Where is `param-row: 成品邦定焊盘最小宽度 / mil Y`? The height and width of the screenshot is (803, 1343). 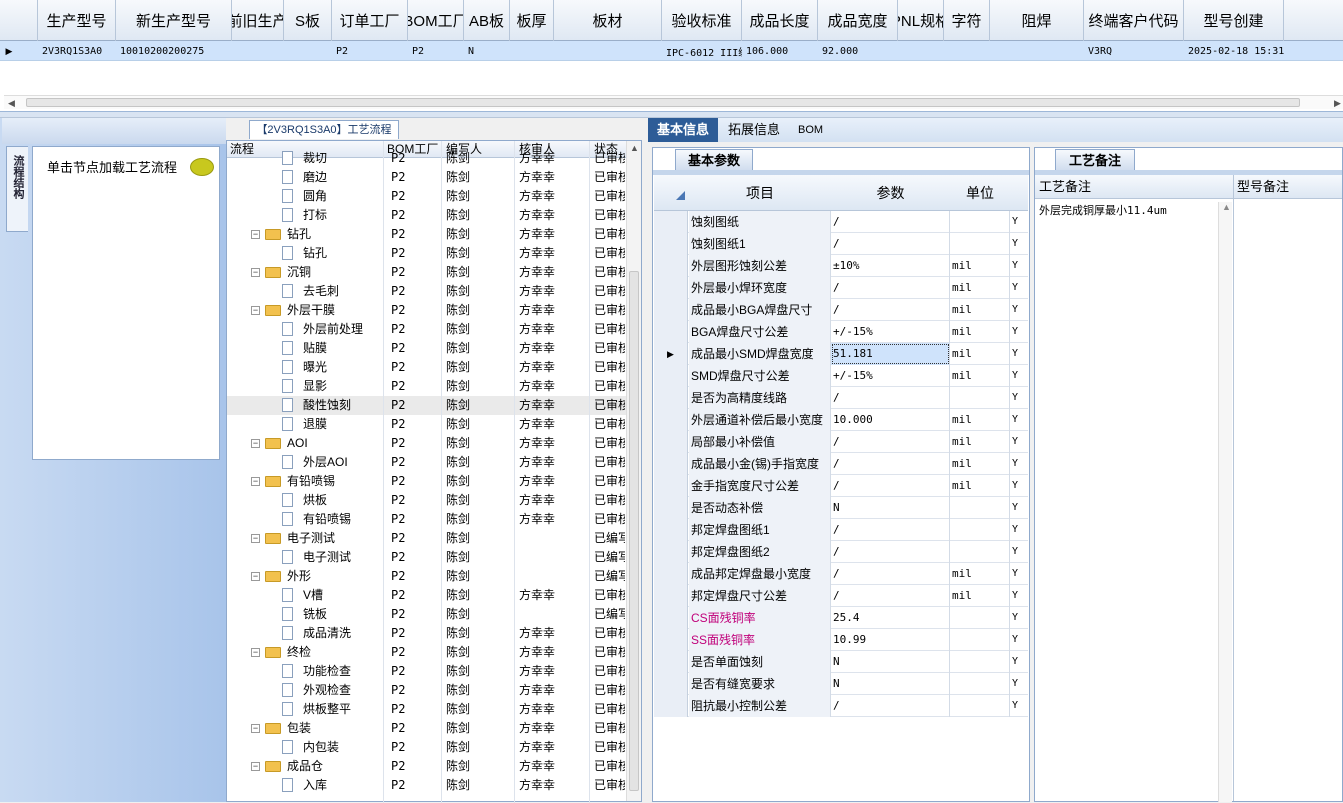
param-row: 成品邦定焊盘最小宽度 / mil Y is located at coordinates (841, 574).